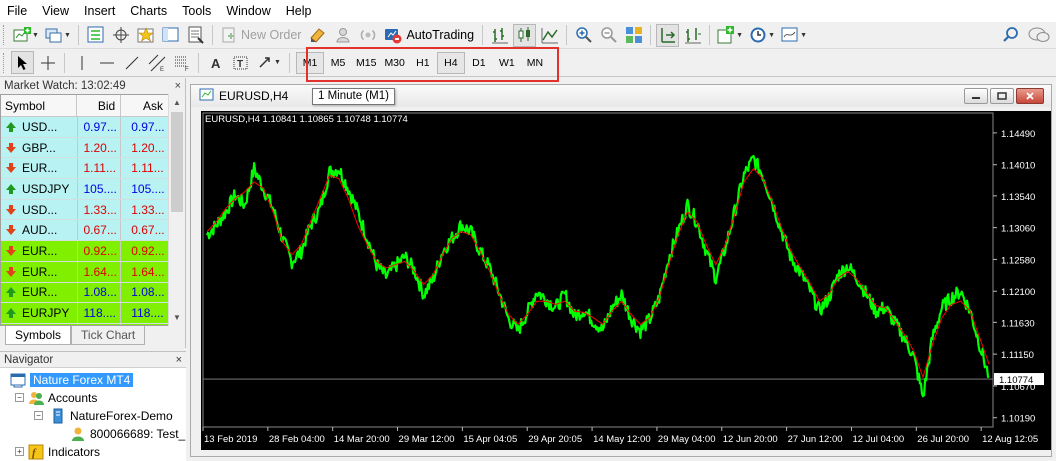  I want to click on autotrading-label: AutoTrading, so click(440, 35).